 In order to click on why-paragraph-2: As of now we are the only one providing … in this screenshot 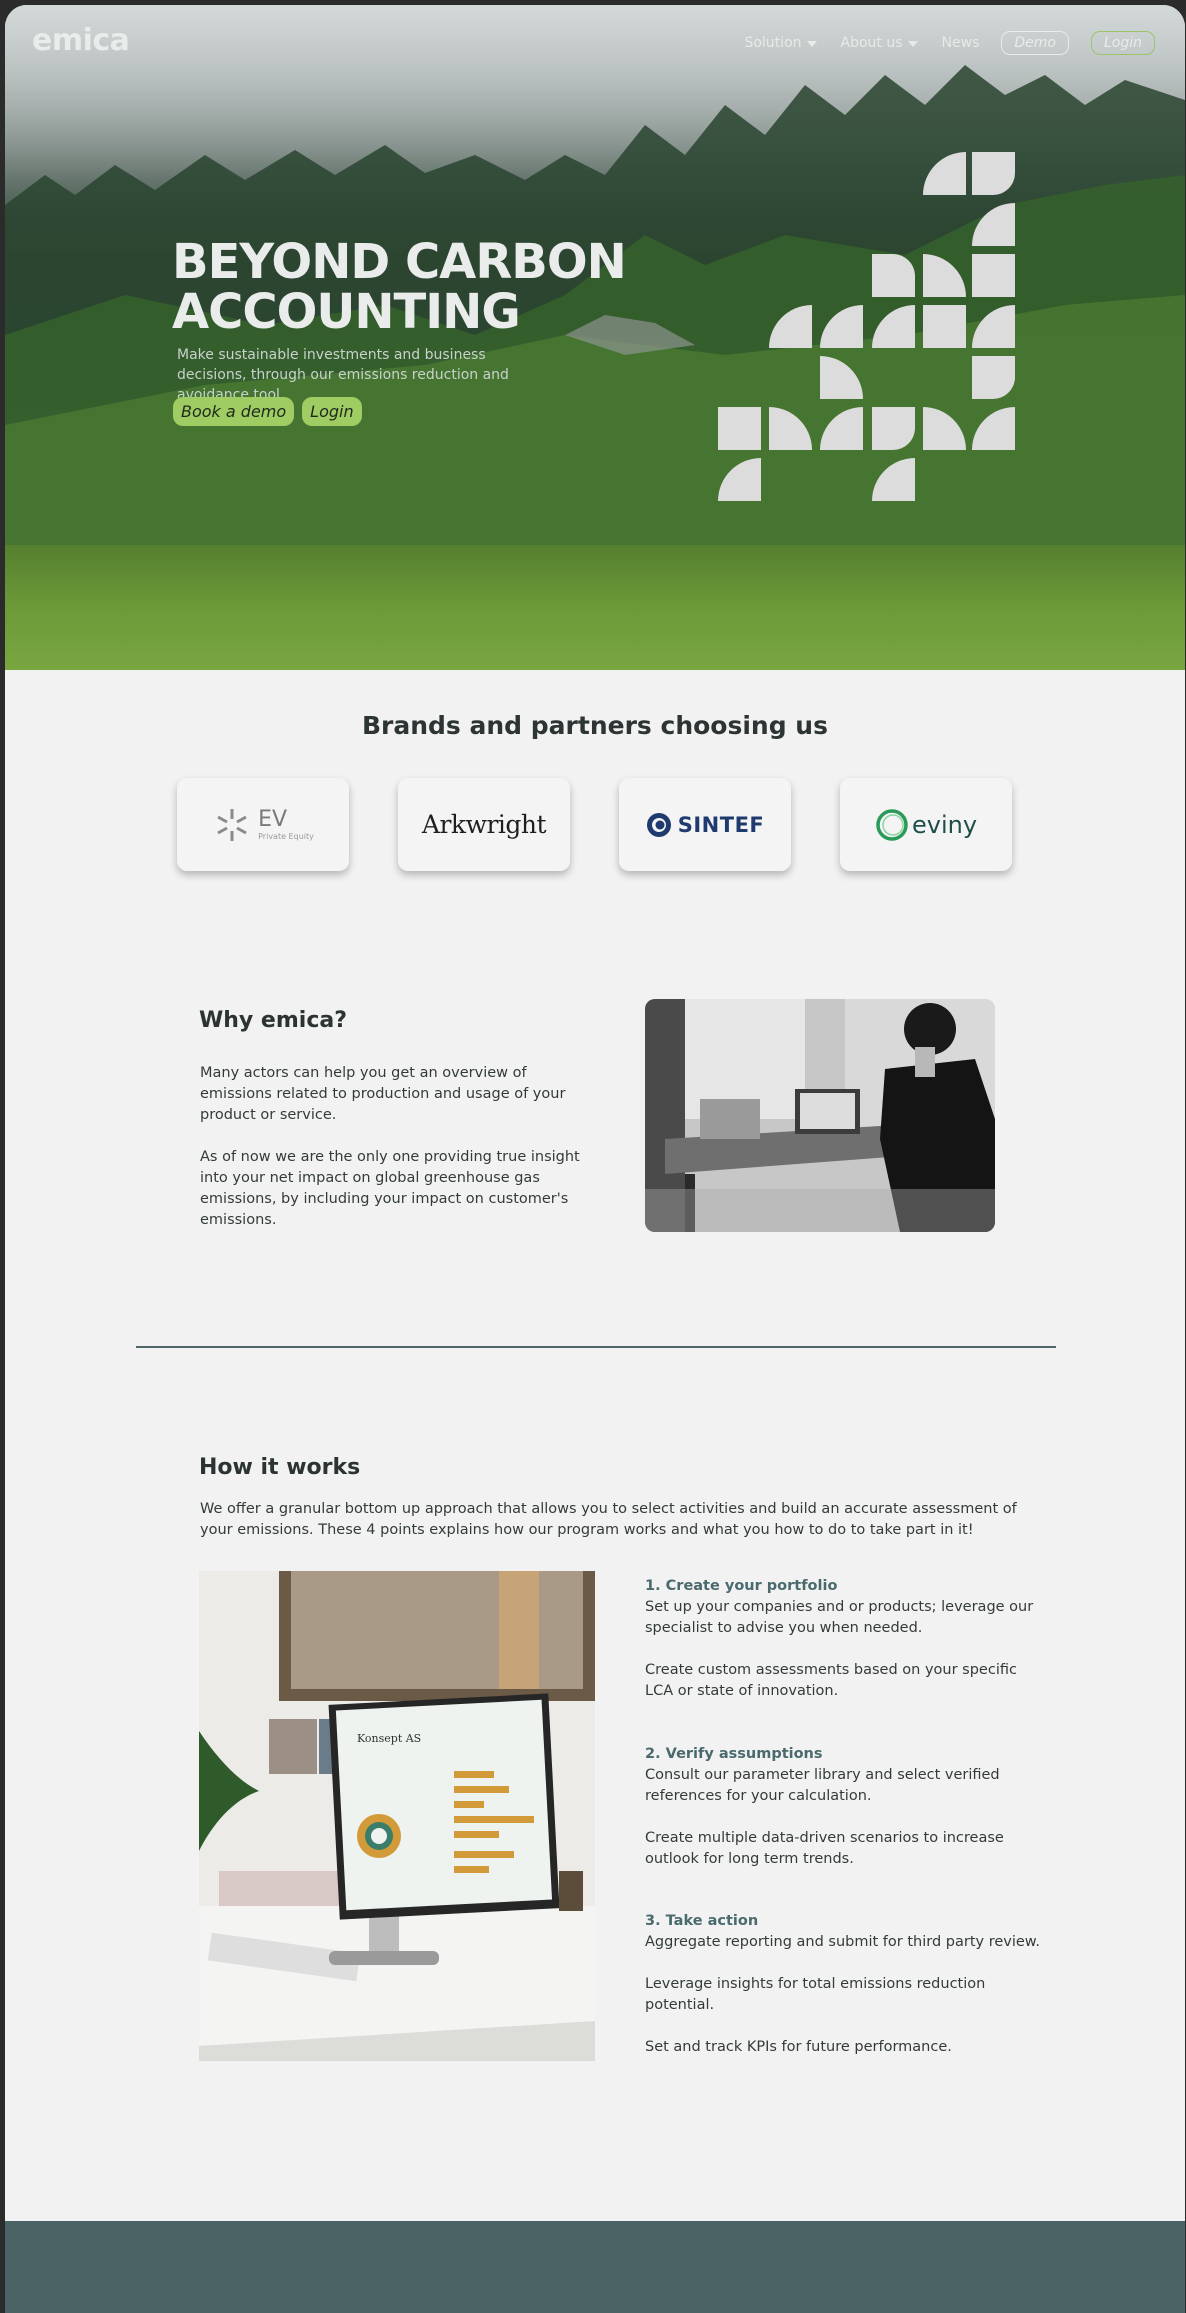, I will do `click(390, 1188)`.